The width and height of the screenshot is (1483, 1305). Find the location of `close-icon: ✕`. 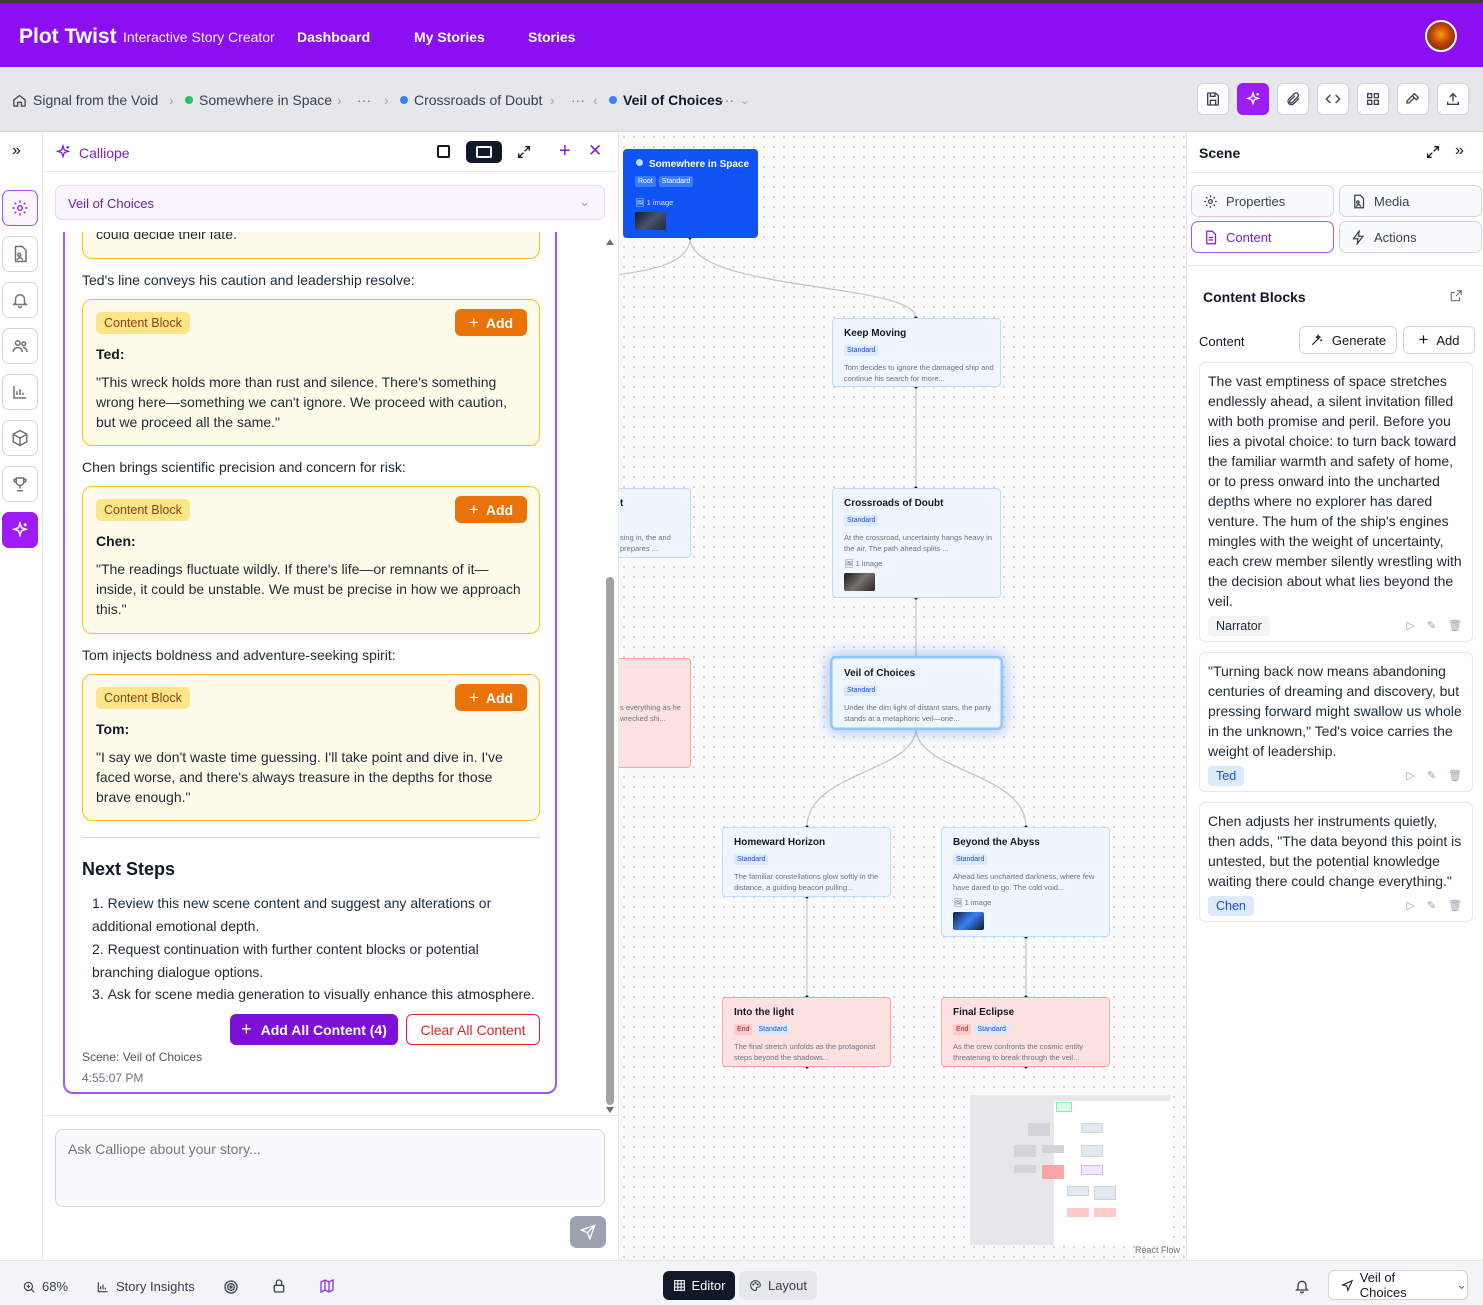

close-icon: ✕ is located at coordinates (595, 151).